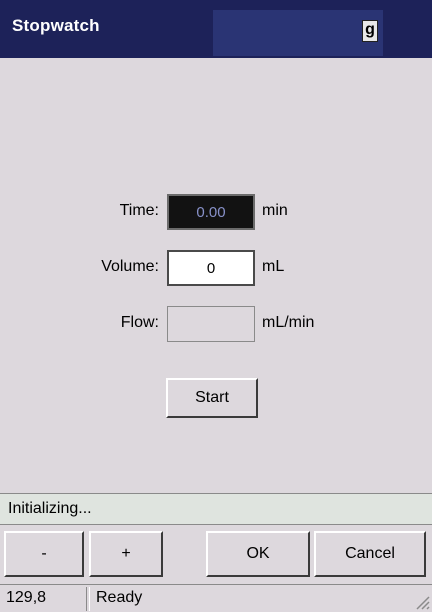  Describe the element at coordinates (88, 599) in the screenshot. I see `status-bar-divider` at that location.